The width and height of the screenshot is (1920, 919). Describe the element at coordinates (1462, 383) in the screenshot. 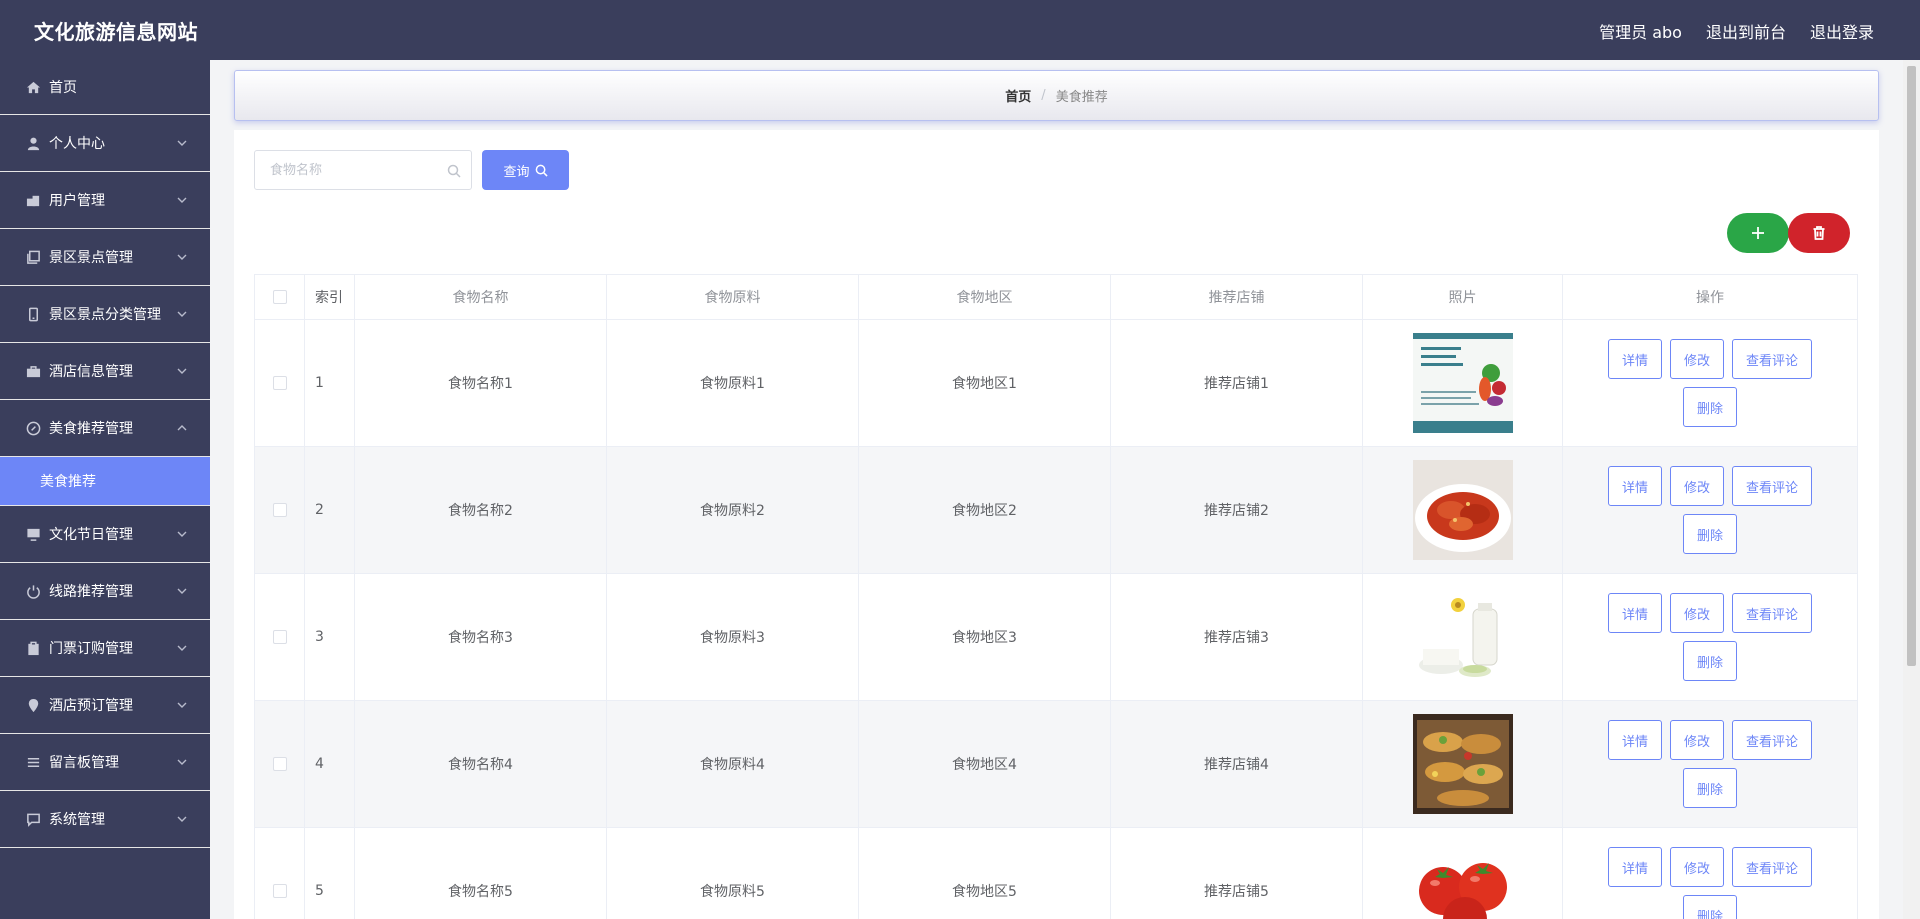

I see `vegetables-poster-image` at that location.